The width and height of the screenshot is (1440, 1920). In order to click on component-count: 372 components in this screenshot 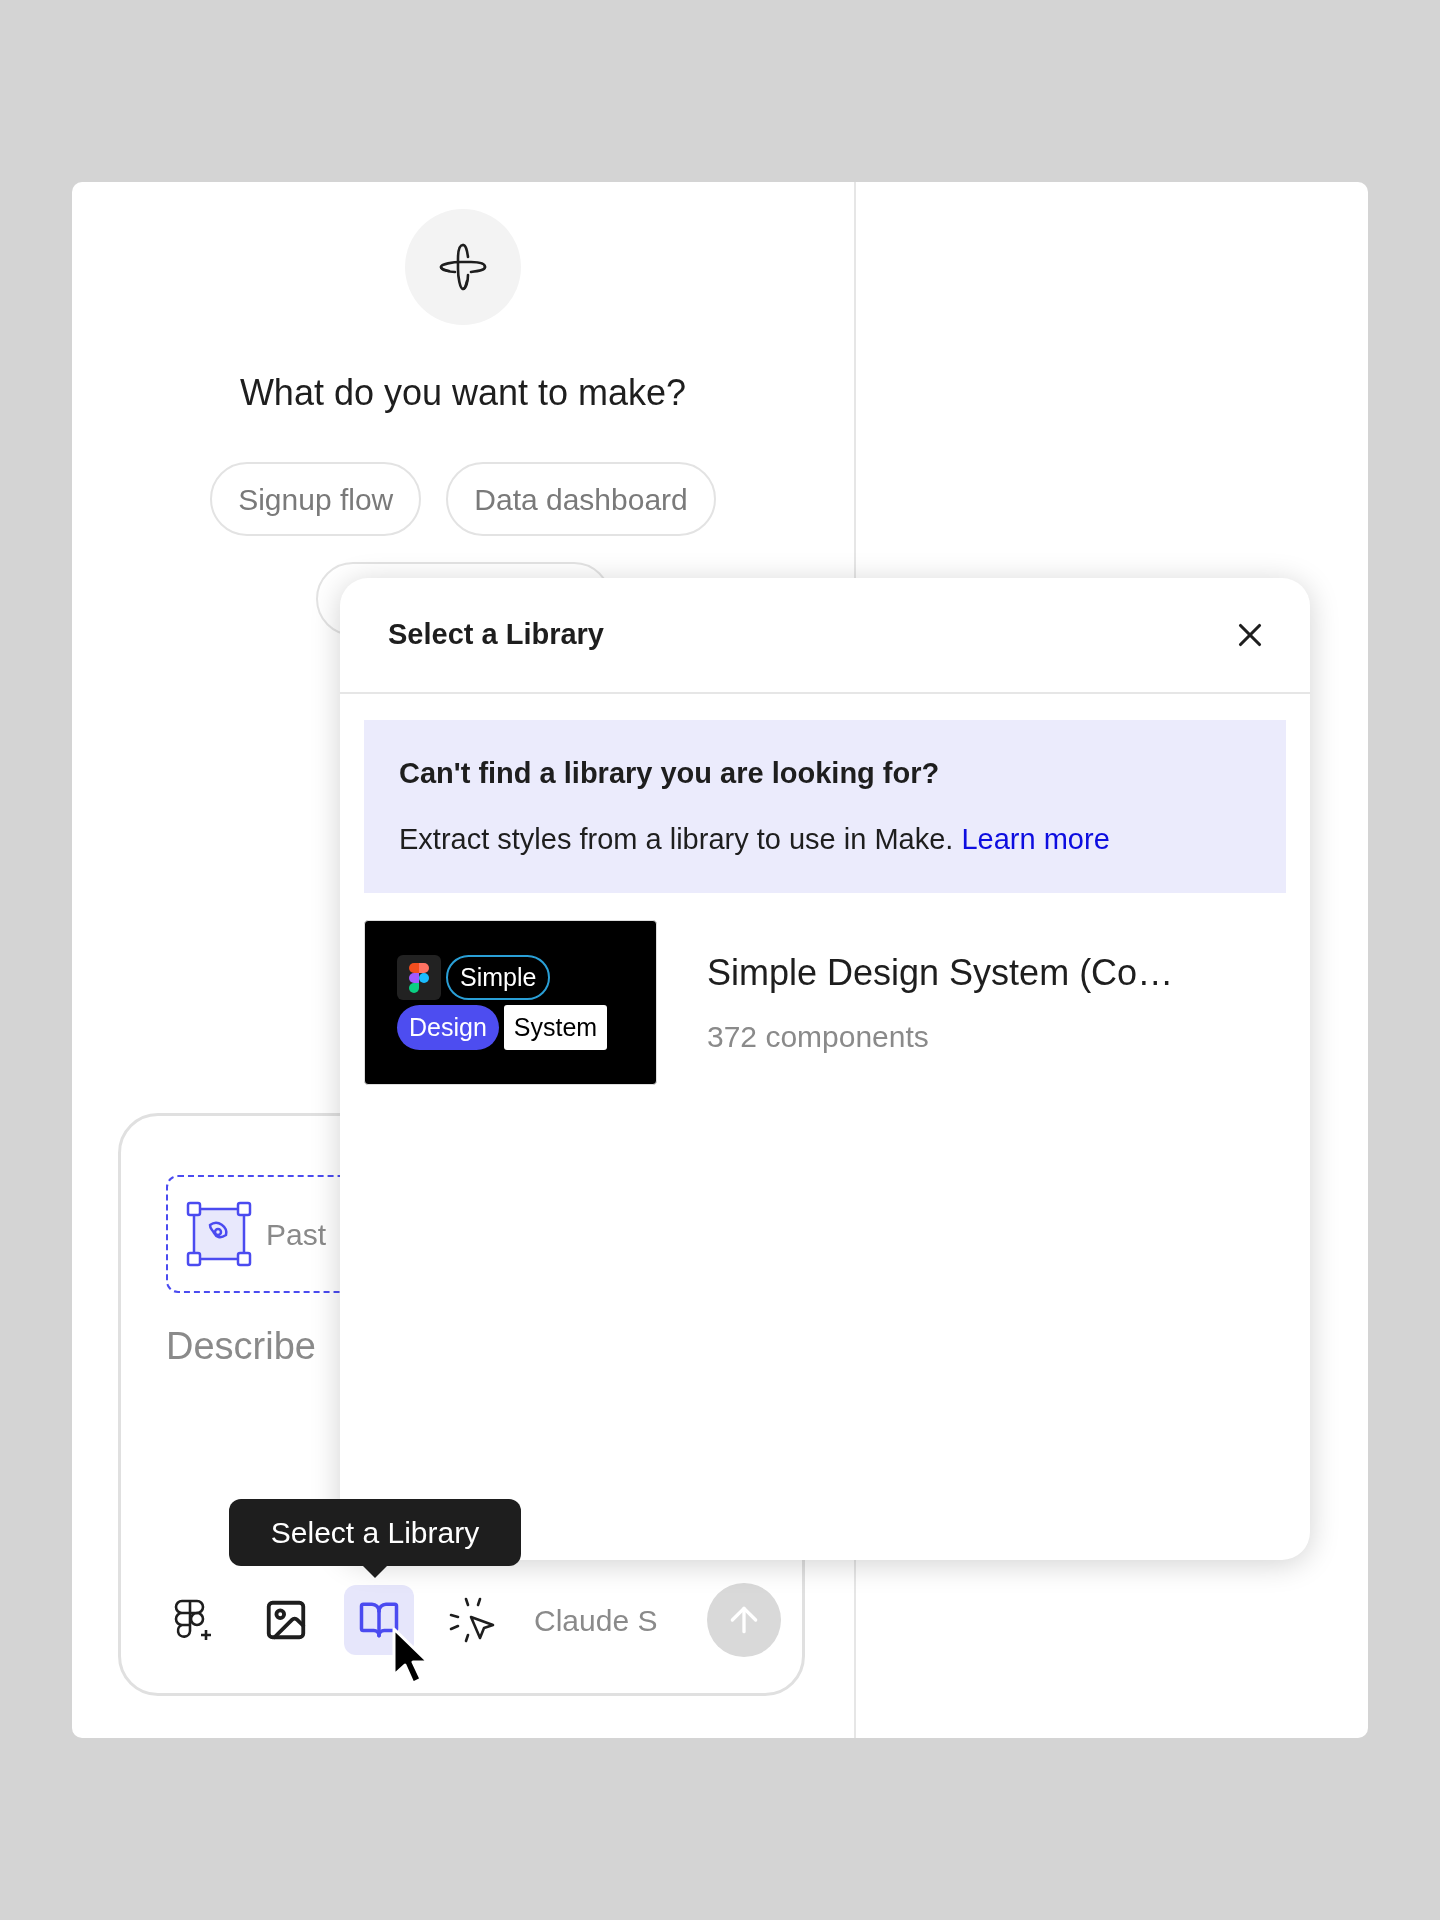, I will do `click(818, 1037)`.